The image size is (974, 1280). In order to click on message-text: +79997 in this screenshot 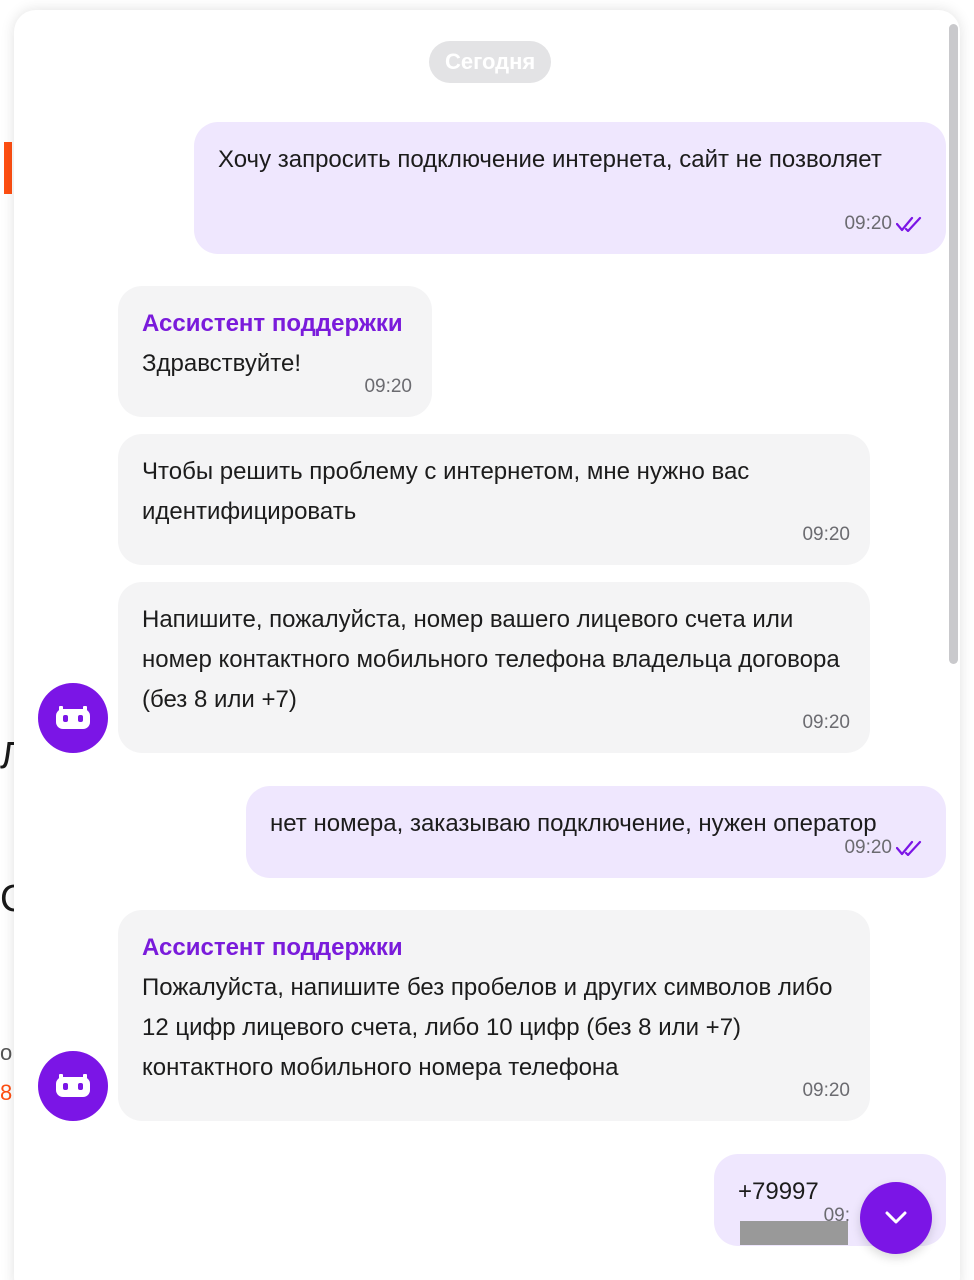, I will do `click(778, 1191)`.